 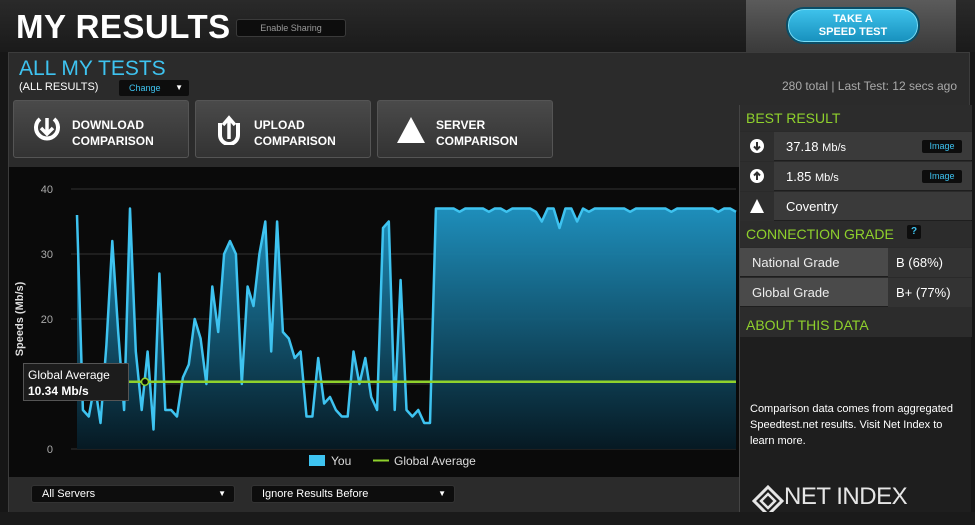 What do you see at coordinates (47, 320) in the screenshot?
I see `y-tick-label: 20` at bounding box center [47, 320].